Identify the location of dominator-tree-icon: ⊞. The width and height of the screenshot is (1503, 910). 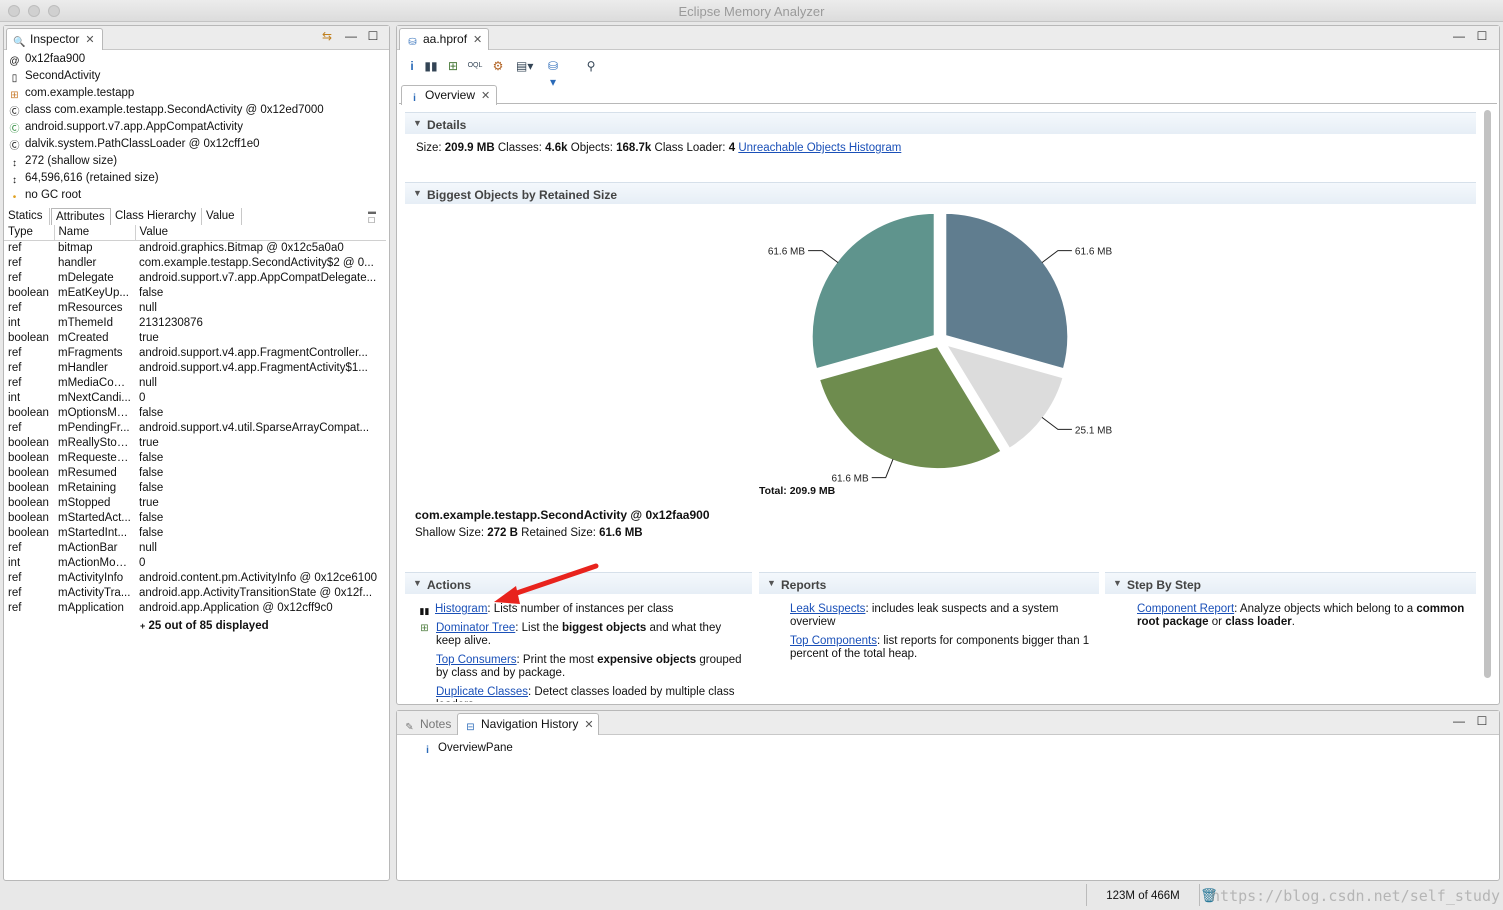
(453, 66).